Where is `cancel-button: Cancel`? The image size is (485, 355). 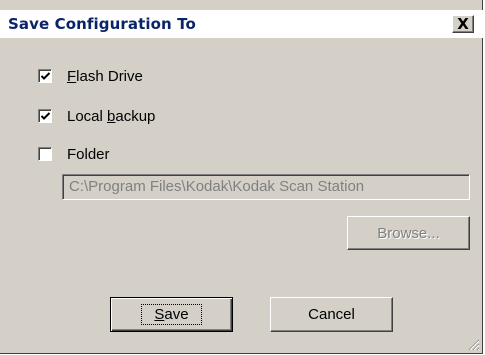
cancel-button: Cancel is located at coordinates (331, 314).